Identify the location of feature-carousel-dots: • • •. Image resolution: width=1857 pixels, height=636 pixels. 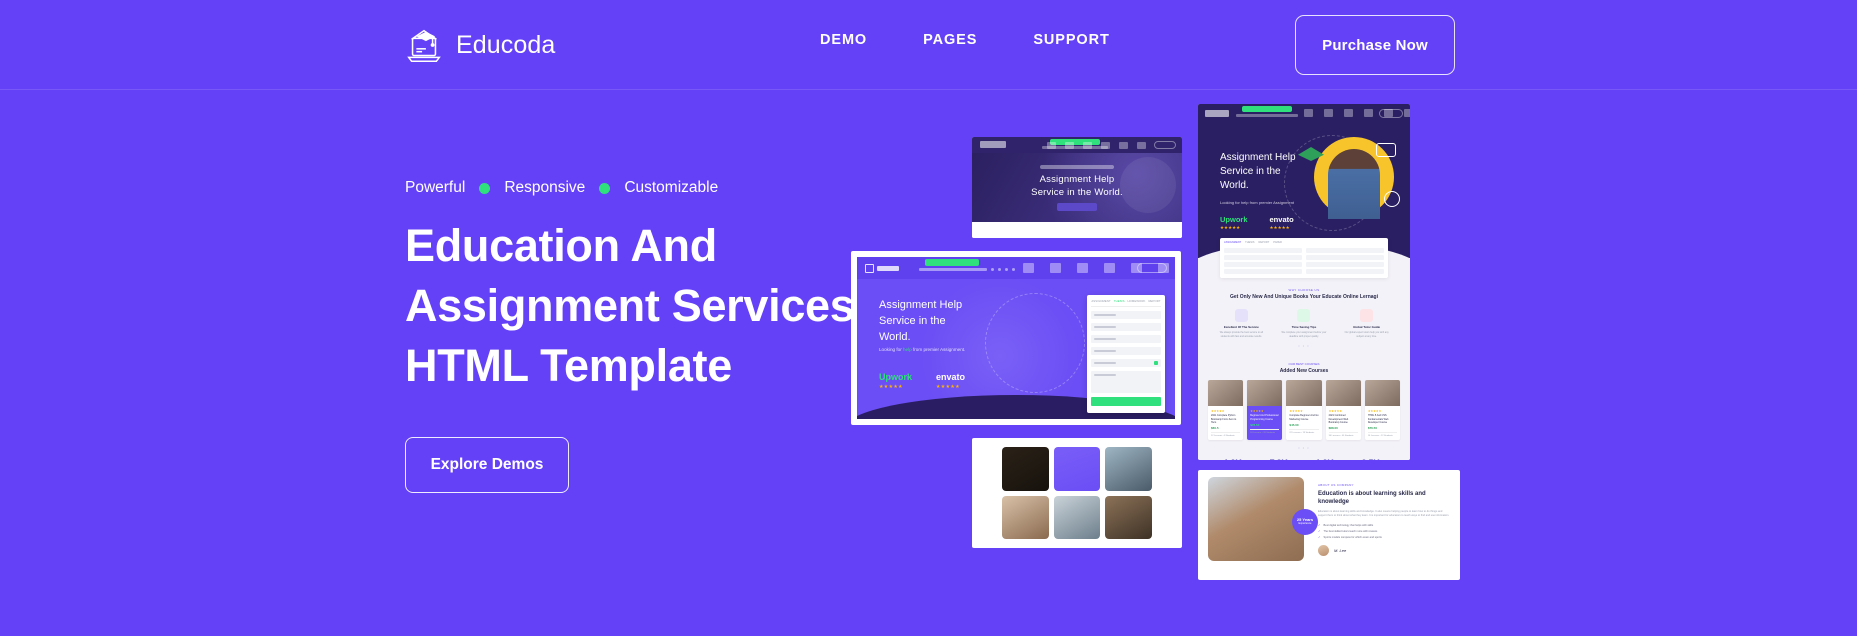
(1304, 345).